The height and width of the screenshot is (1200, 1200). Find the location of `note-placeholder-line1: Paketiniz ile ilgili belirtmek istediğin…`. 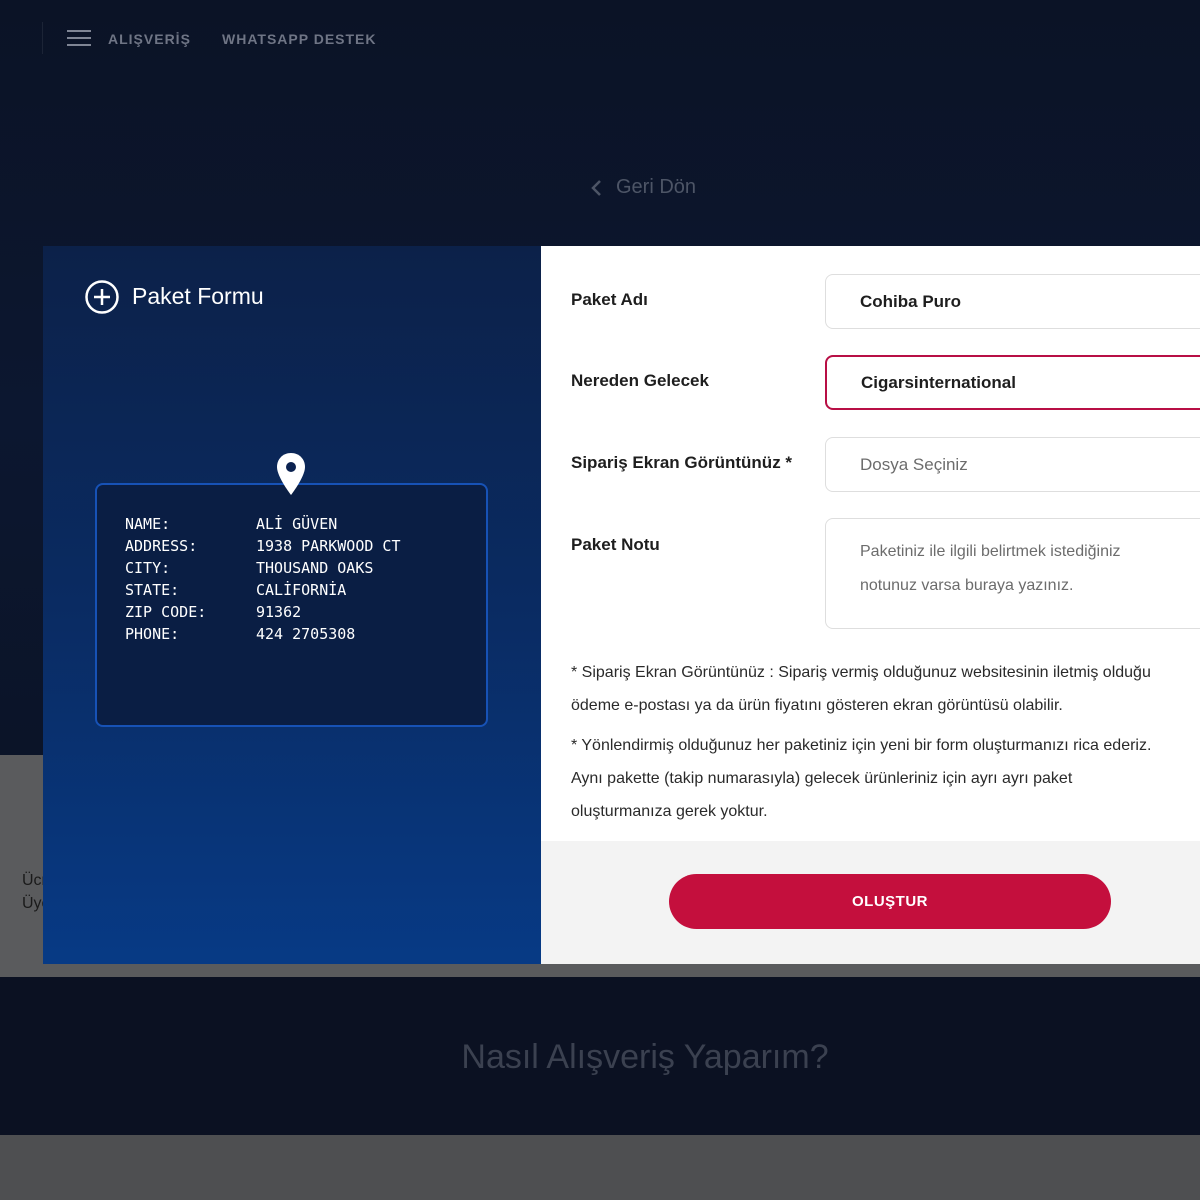

note-placeholder-line1: Paketiniz ile ilgili belirtmek istediğin… is located at coordinates (990, 551).